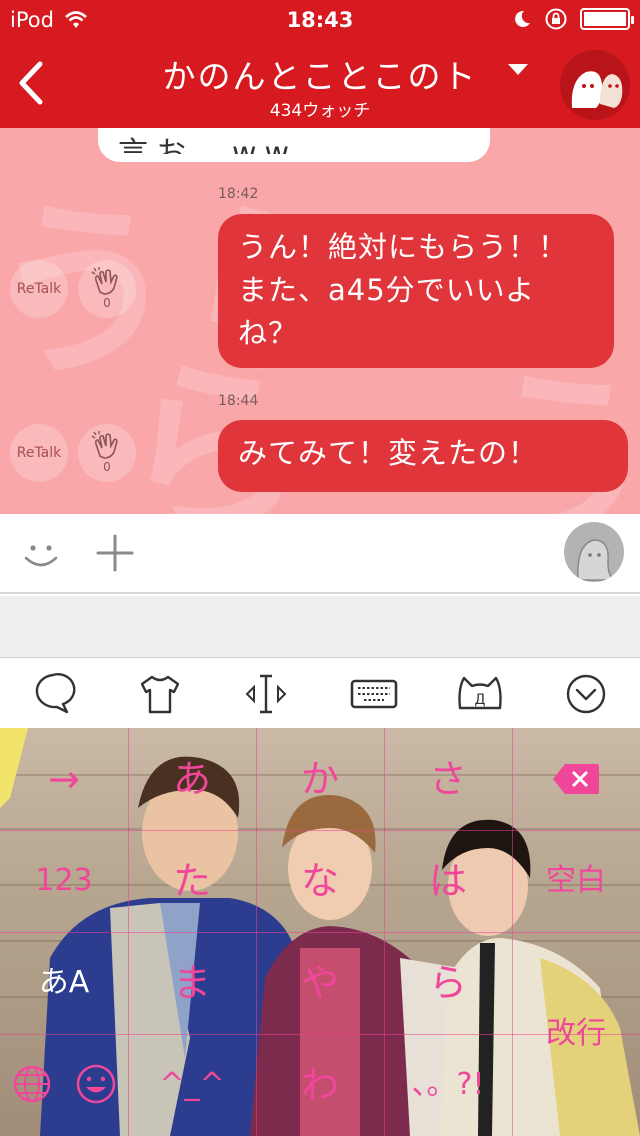 Image resolution: width=640 pixels, height=1136 pixels. I want to click on key-space: 空白, so click(576, 881).